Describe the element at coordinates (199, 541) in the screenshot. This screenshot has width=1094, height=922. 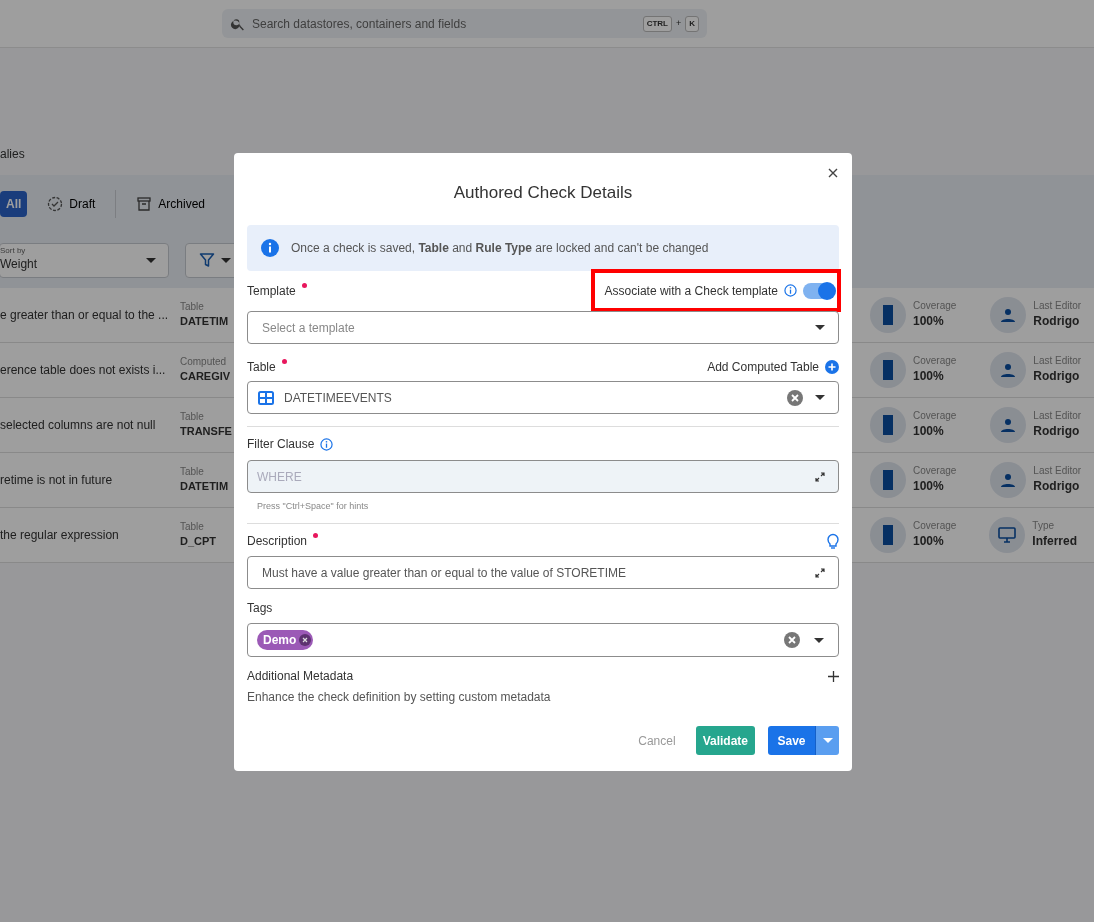
I see `table-name: D_CPT` at that location.